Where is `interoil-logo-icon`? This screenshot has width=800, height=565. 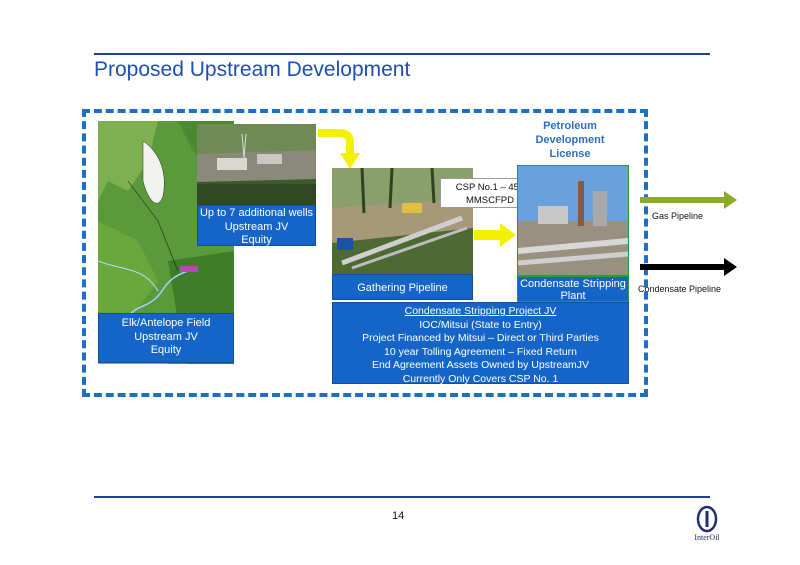 interoil-logo-icon is located at coordinates (707, 519).